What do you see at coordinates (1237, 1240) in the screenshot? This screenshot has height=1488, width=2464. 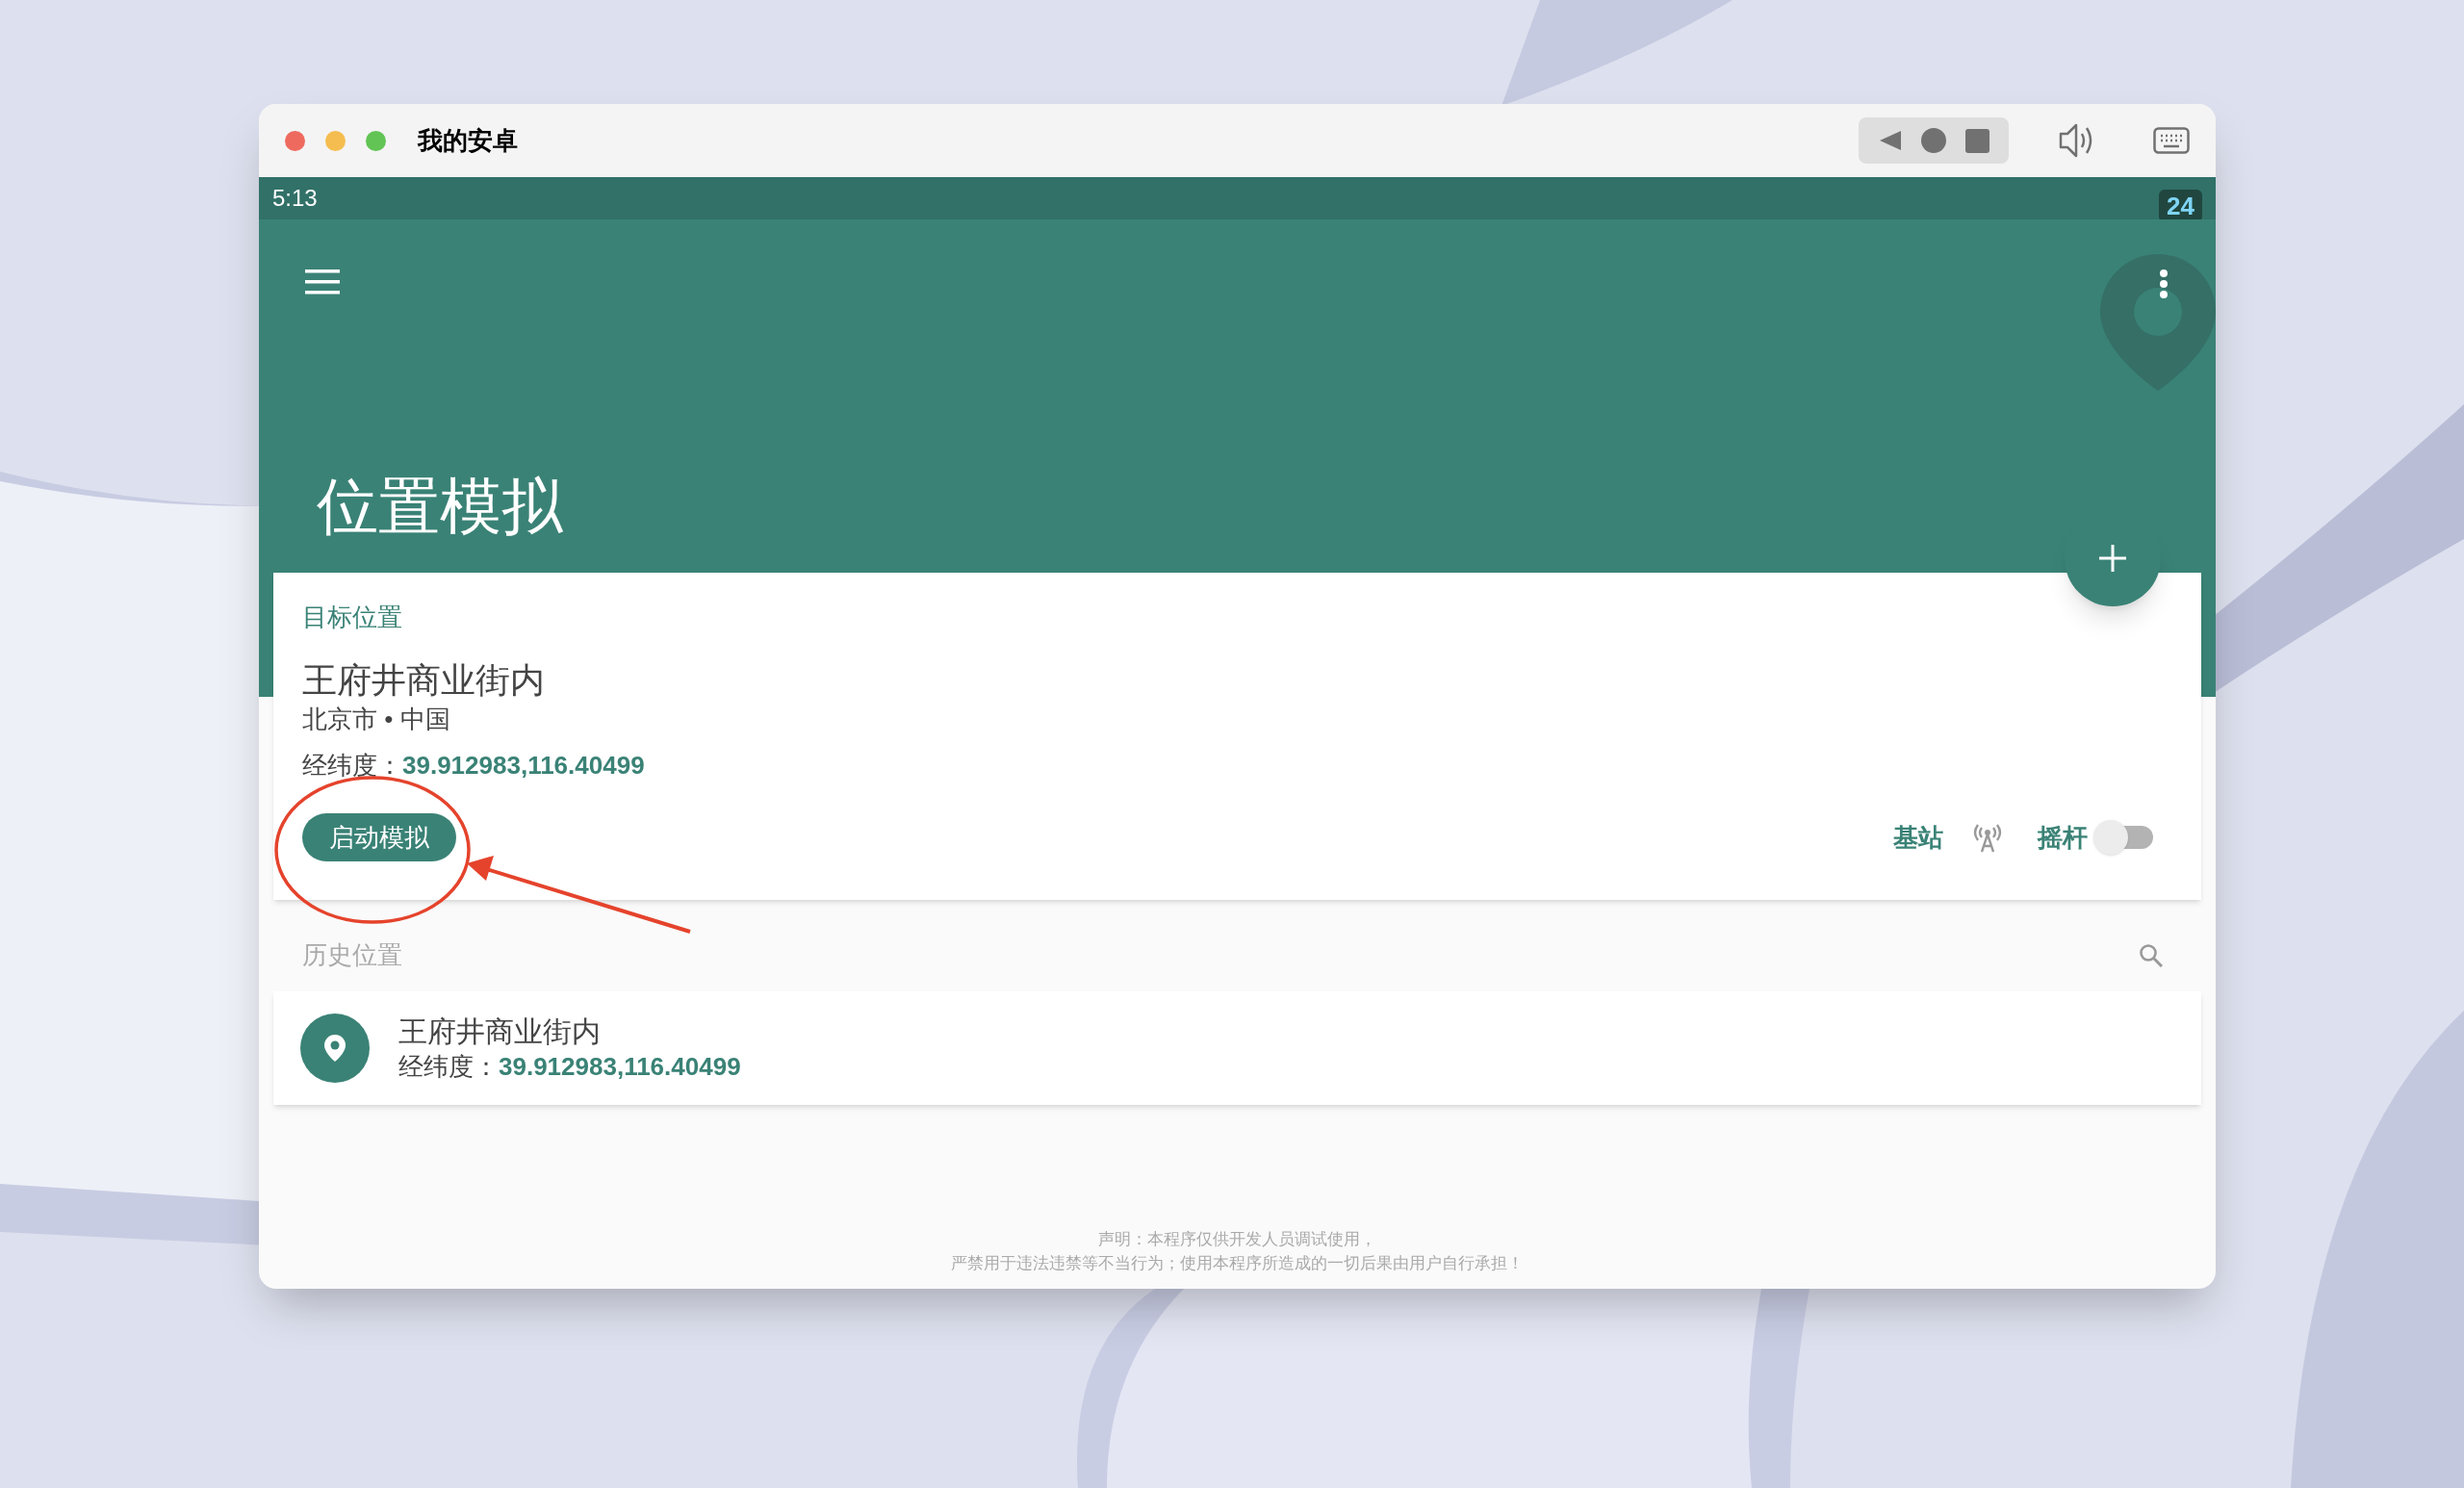 I see `disclaimer-text: 声明：本程序仅供开发人员调试使用，` at bounding box center [1237, 1240].